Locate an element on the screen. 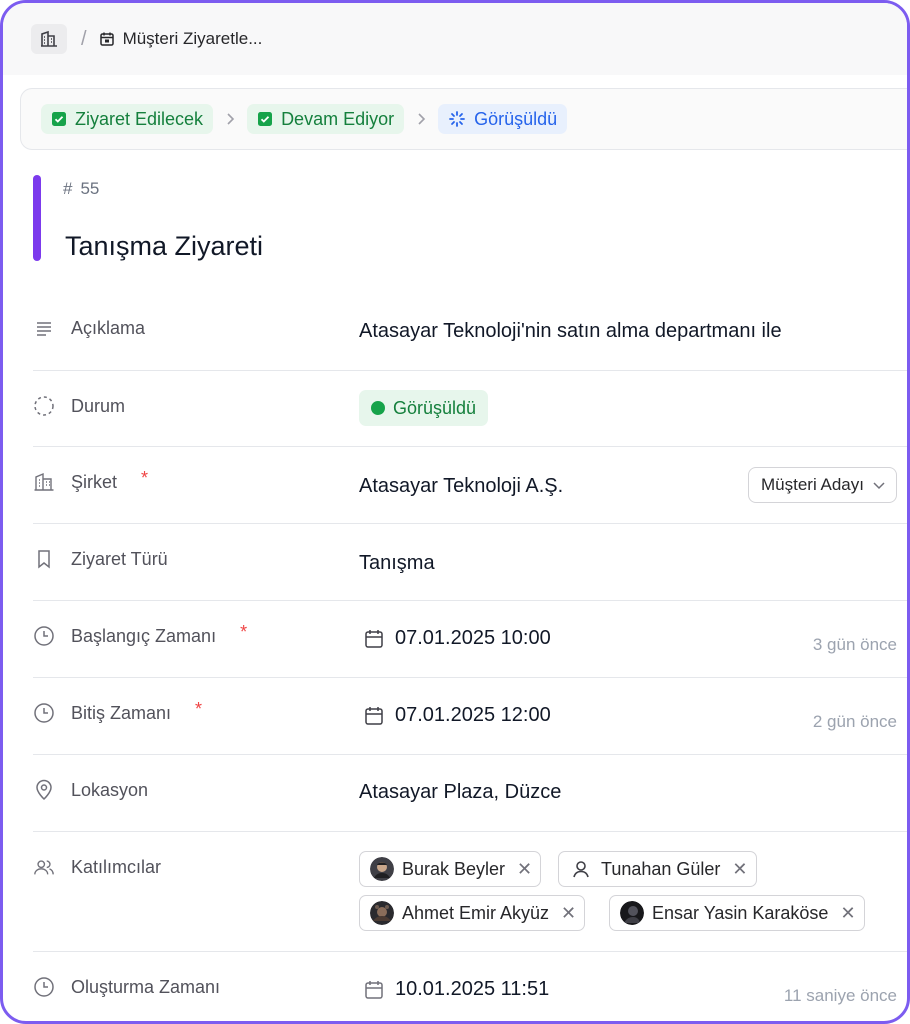  dashed-circle-icon is located at coordinates (44, 406).